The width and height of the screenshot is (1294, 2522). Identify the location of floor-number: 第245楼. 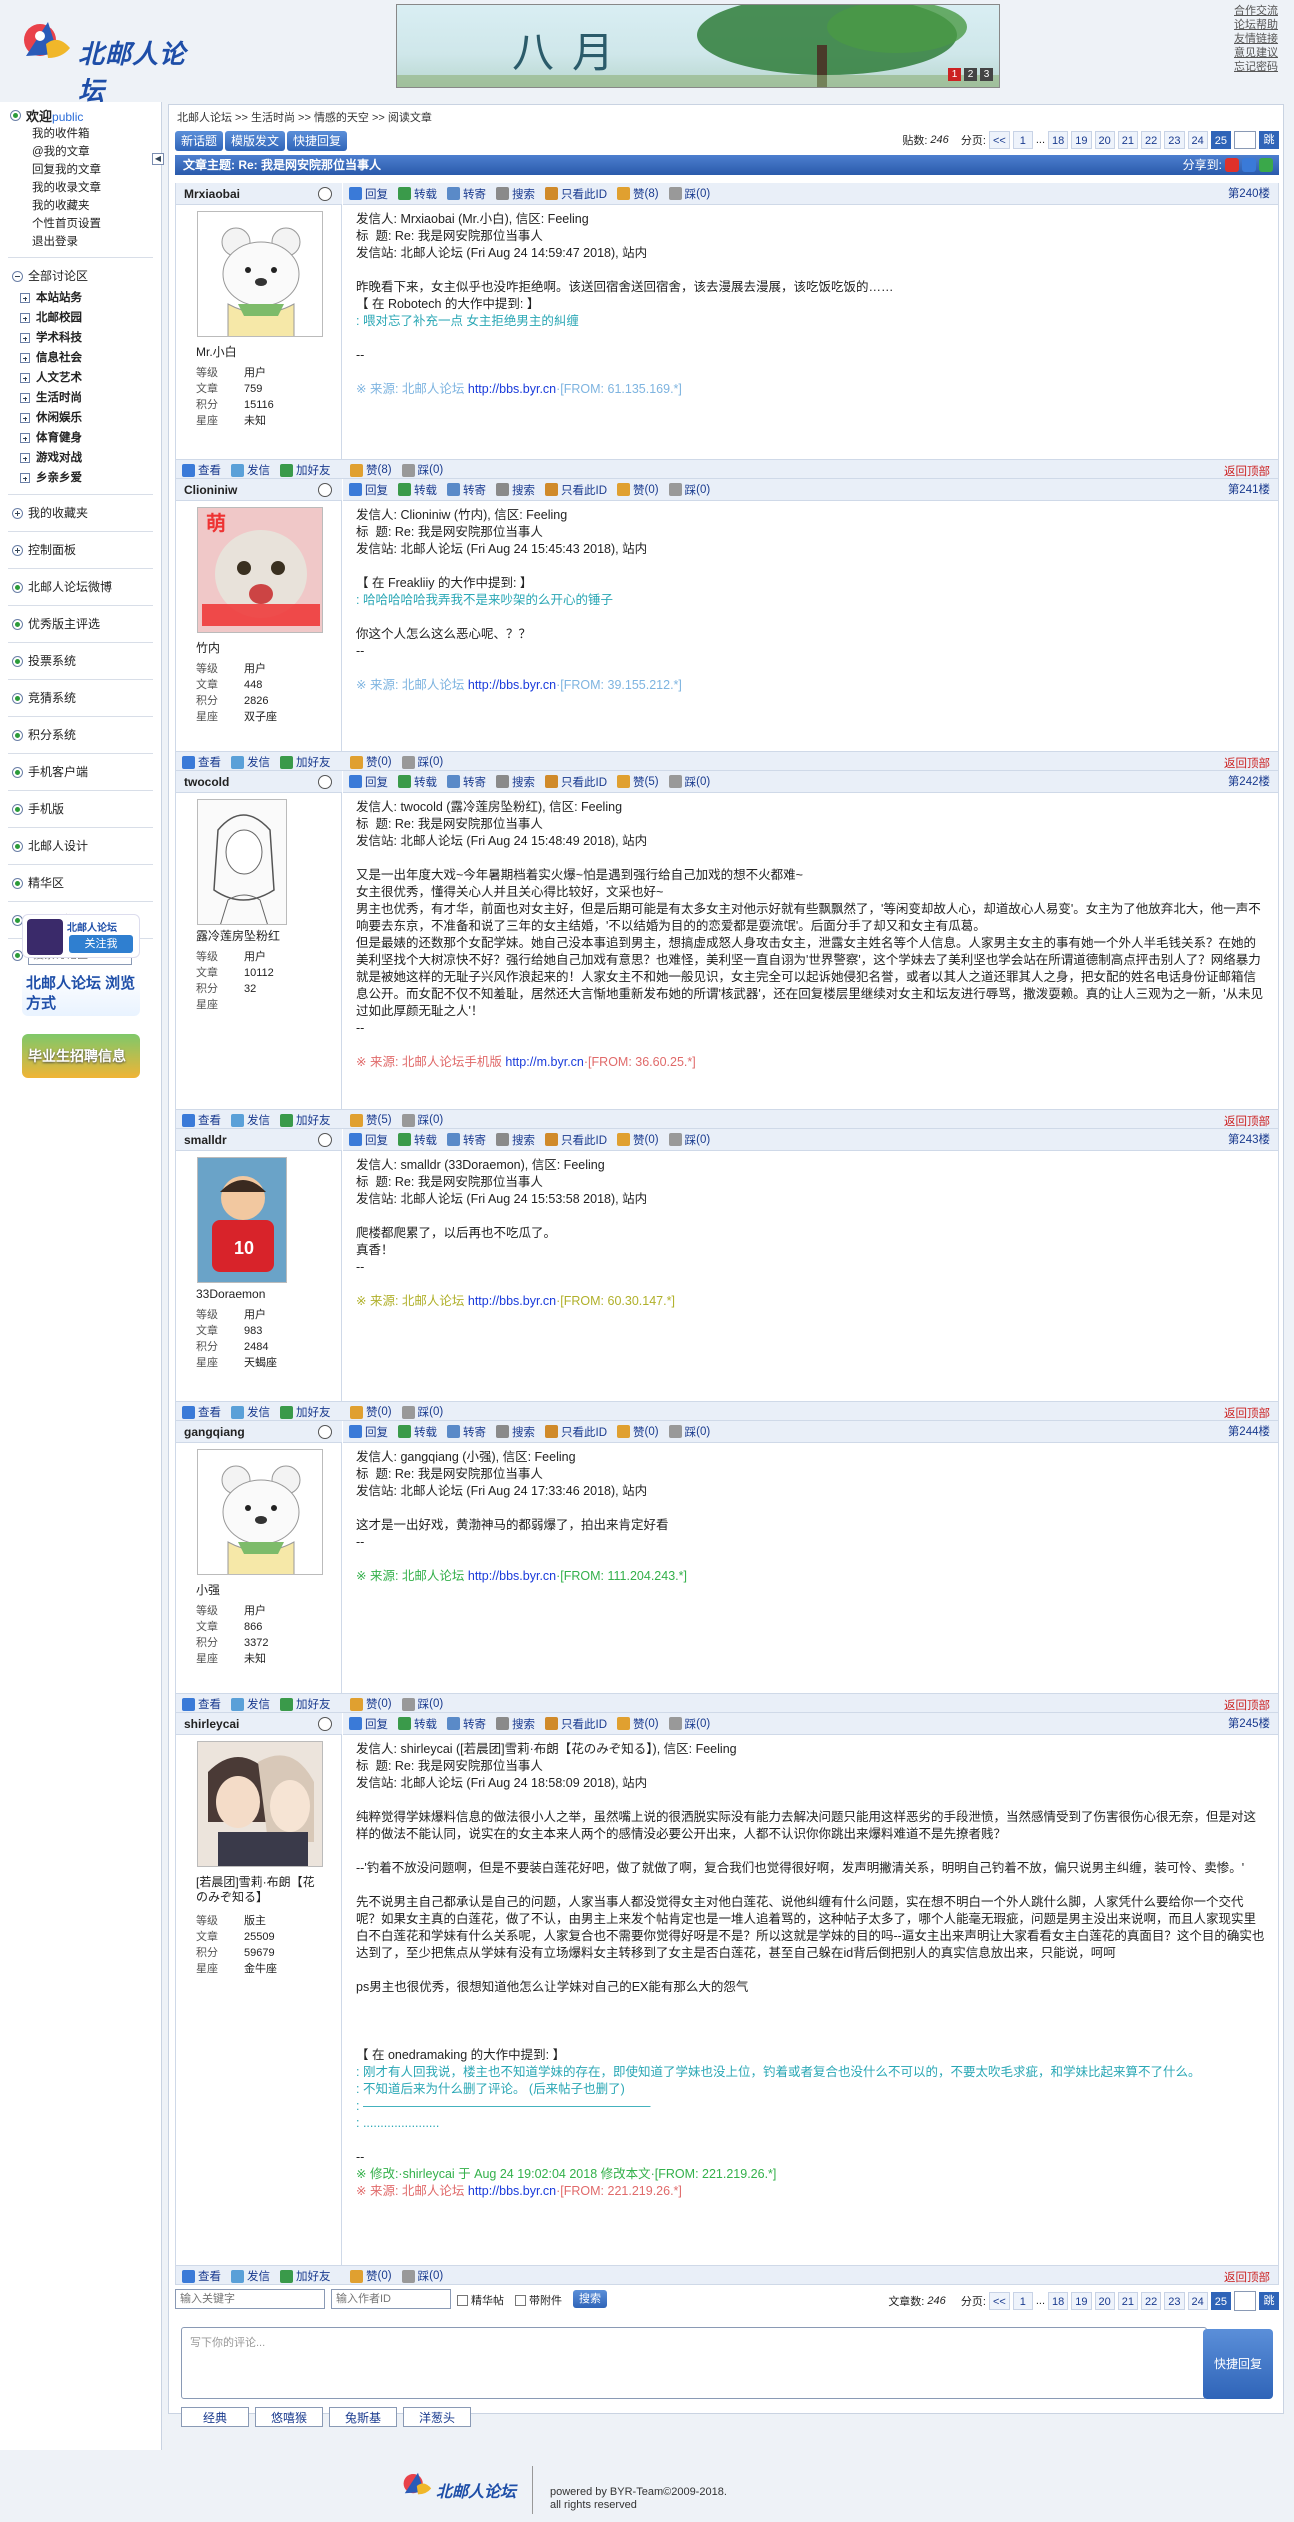
(1249, 1724).